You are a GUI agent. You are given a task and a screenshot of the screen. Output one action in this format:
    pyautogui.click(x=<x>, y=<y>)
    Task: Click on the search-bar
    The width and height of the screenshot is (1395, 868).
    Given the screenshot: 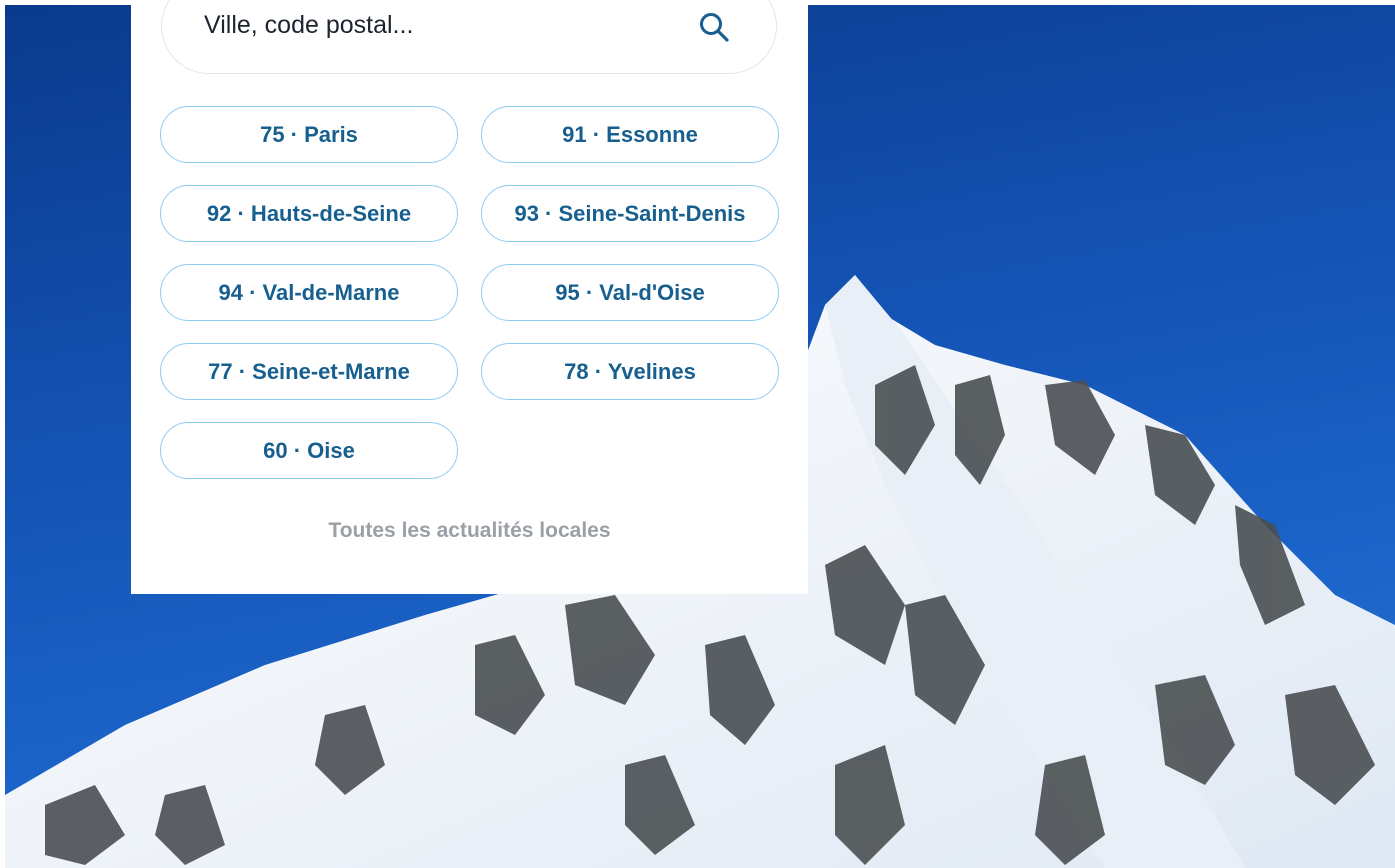 What is the action you would take?
    pyautogui.click(x=469, y=37)
    